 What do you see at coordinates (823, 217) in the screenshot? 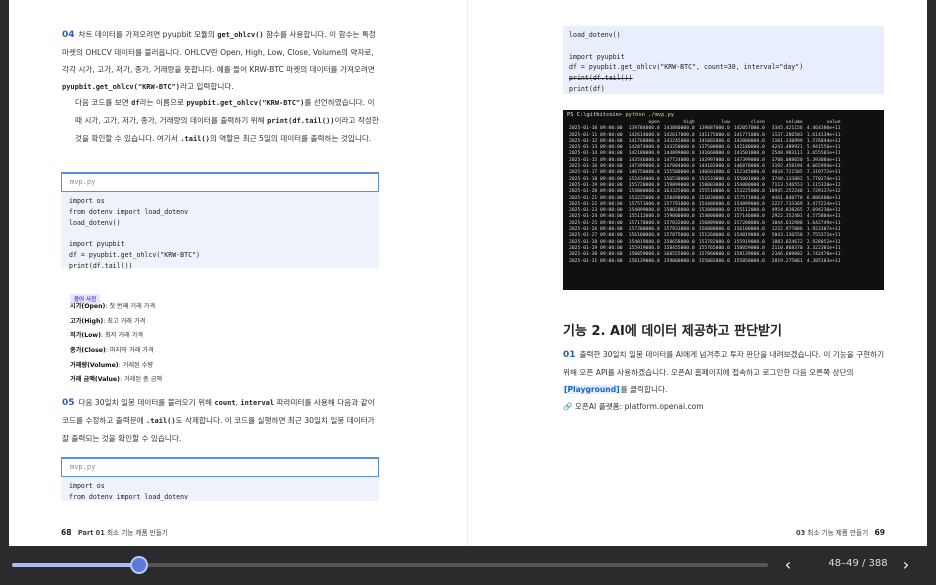
I see `table-cell: 4.575804e+11` at bounding box center [823, 217].